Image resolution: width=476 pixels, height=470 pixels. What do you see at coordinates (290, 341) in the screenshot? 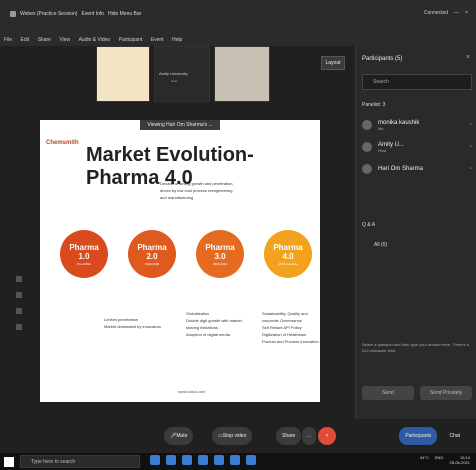
I see `bullet-item: Product and Process Innovation` at bounding box center [290, 341].